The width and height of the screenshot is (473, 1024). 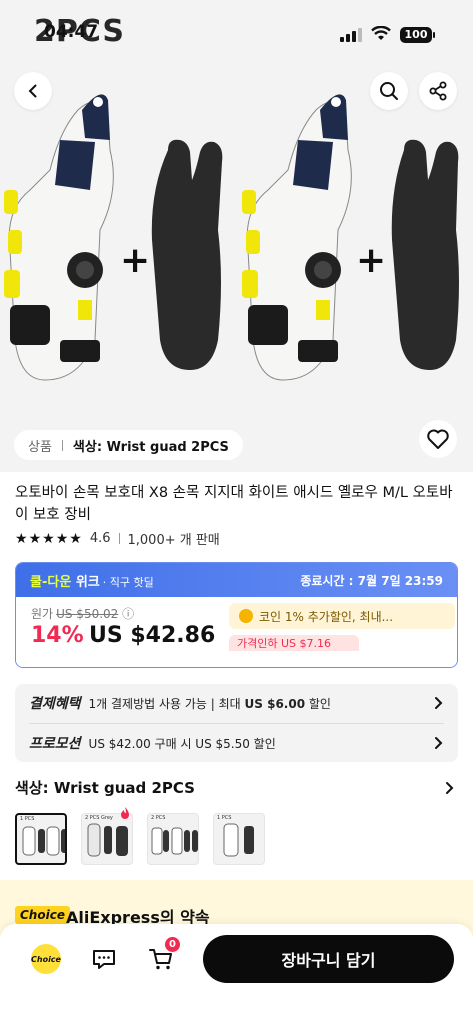 What do you see at coordinates (236, 35) in the screenshot?
I see `status-bar: 2PCS 04:47 100` at bounding box center [236, 35].